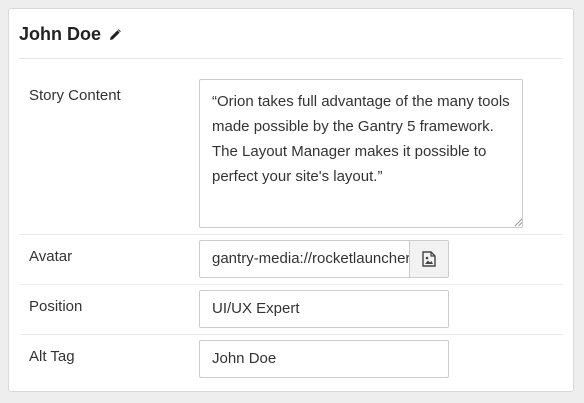 This screenshot has width=584, height=403. I want to click on image-file-icon, so click(429, 259).